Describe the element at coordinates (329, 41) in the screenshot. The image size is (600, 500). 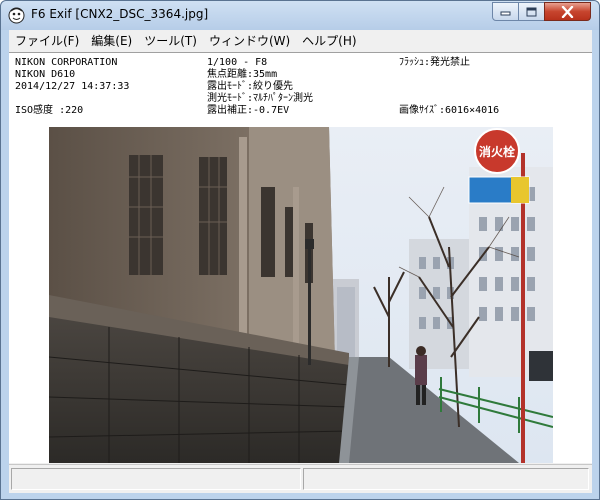
I see `menu-help: ヘルプ(H)` at that location.